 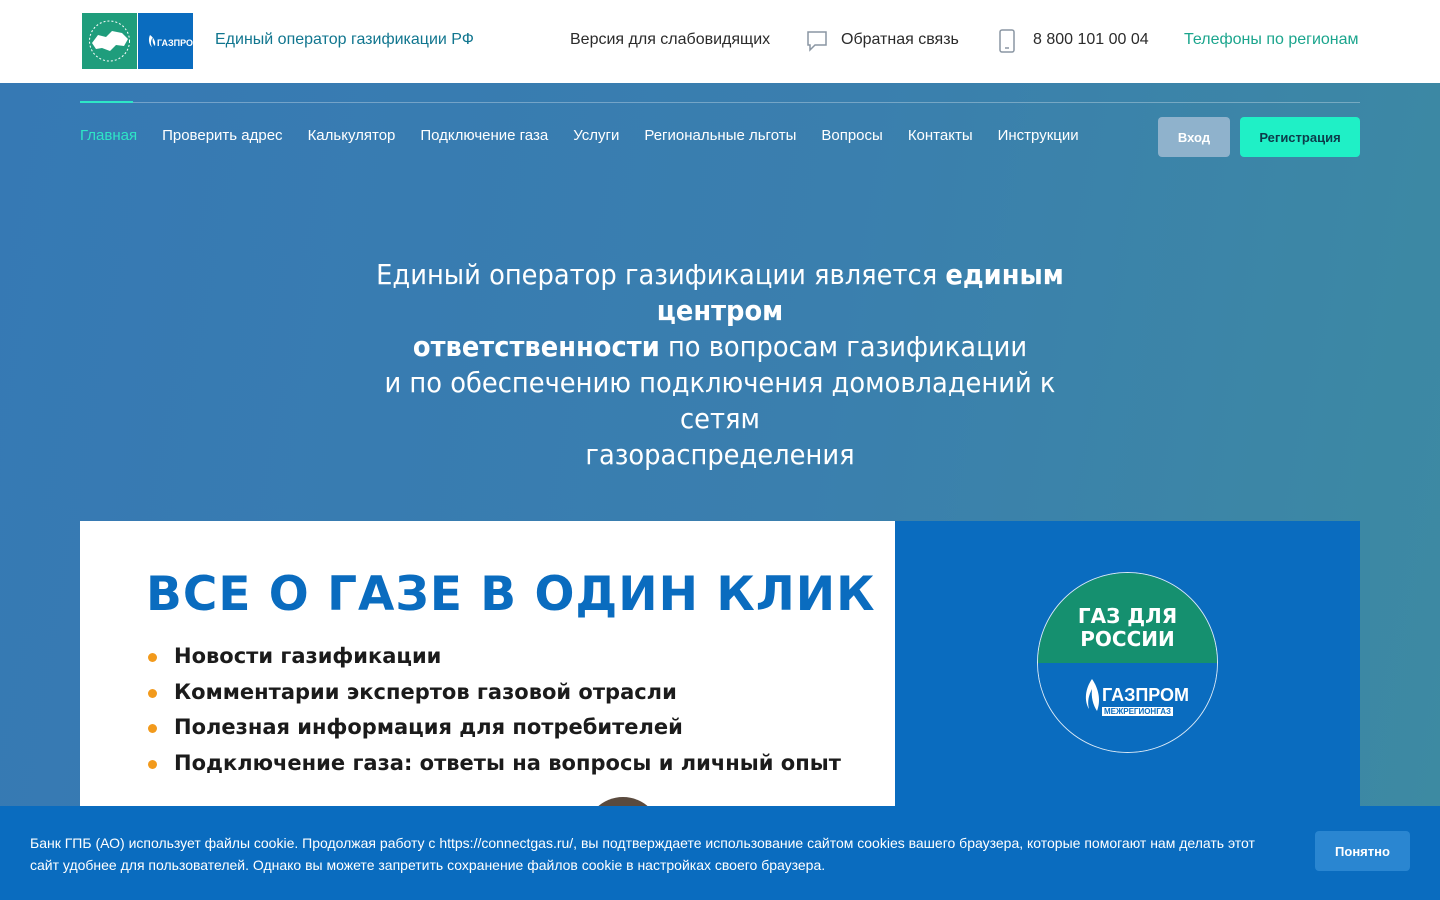 I want to click on nav-active-indicator, so click(x=106, y=102).